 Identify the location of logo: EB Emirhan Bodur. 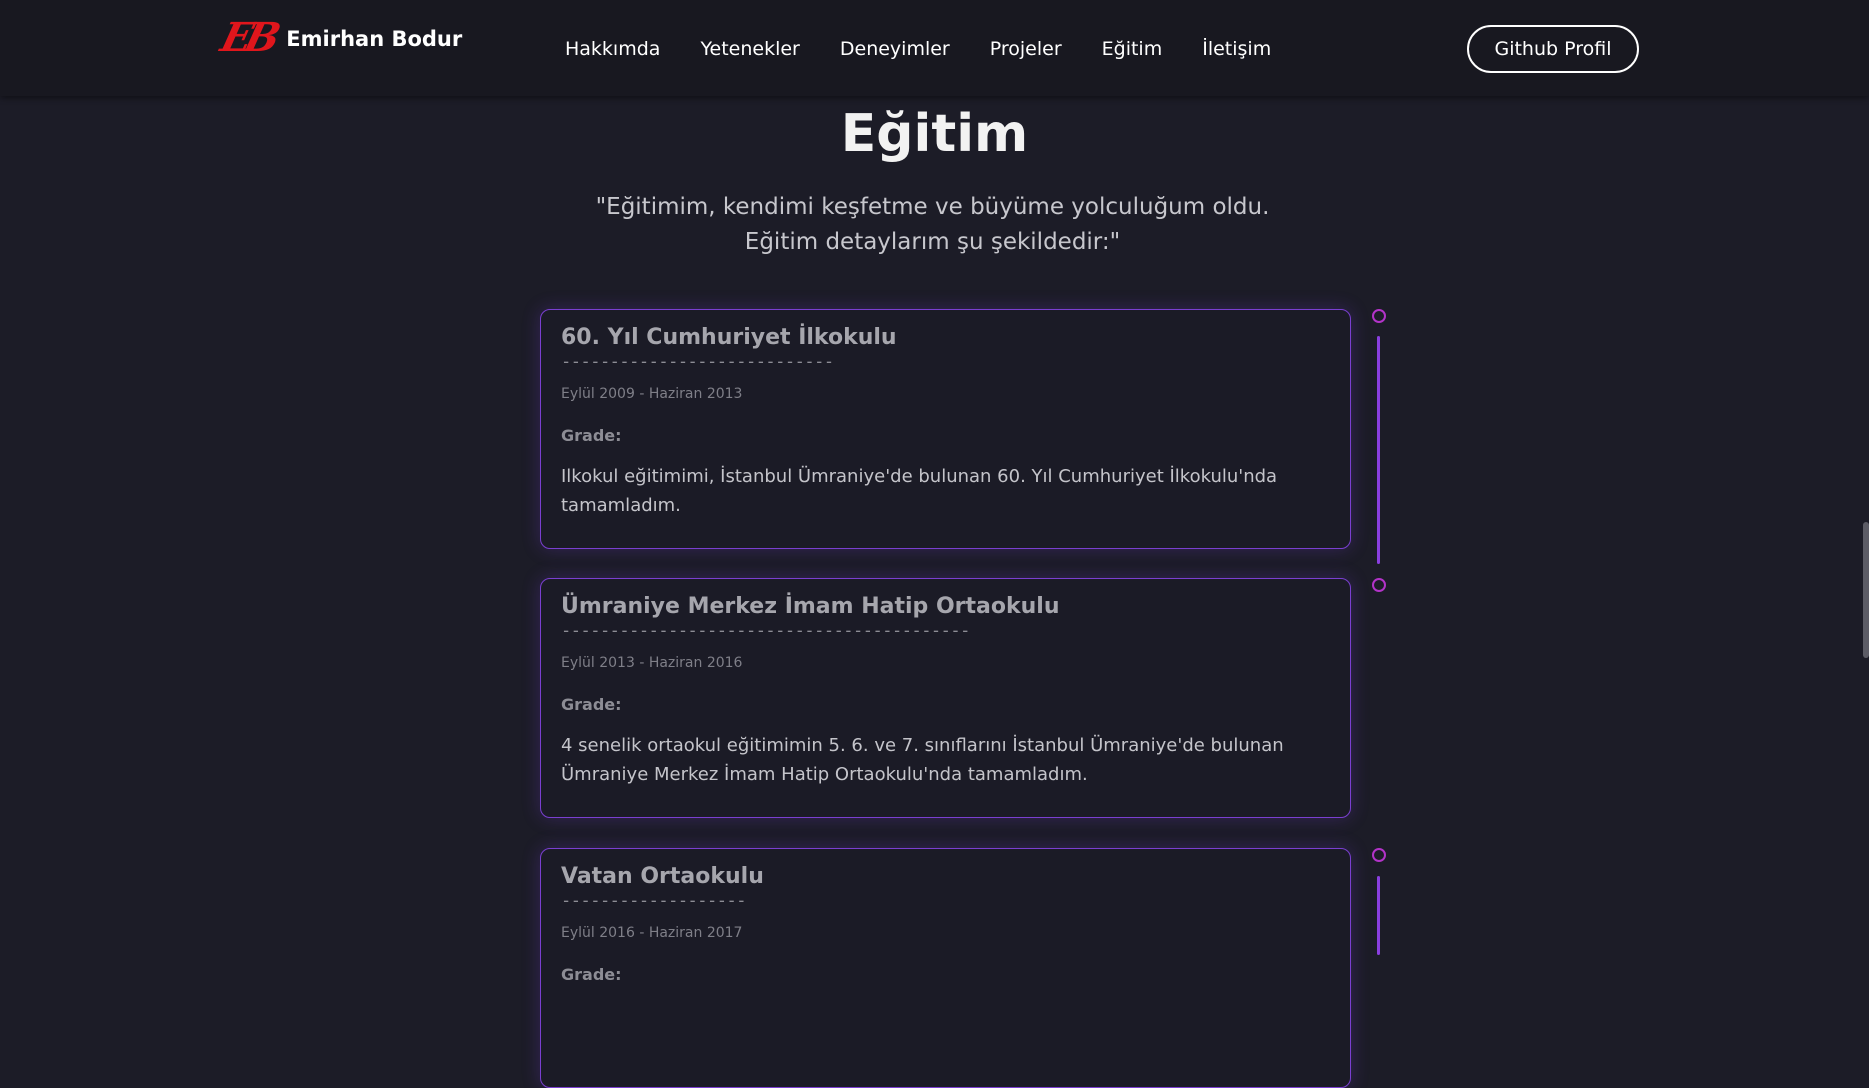
(339, 37).